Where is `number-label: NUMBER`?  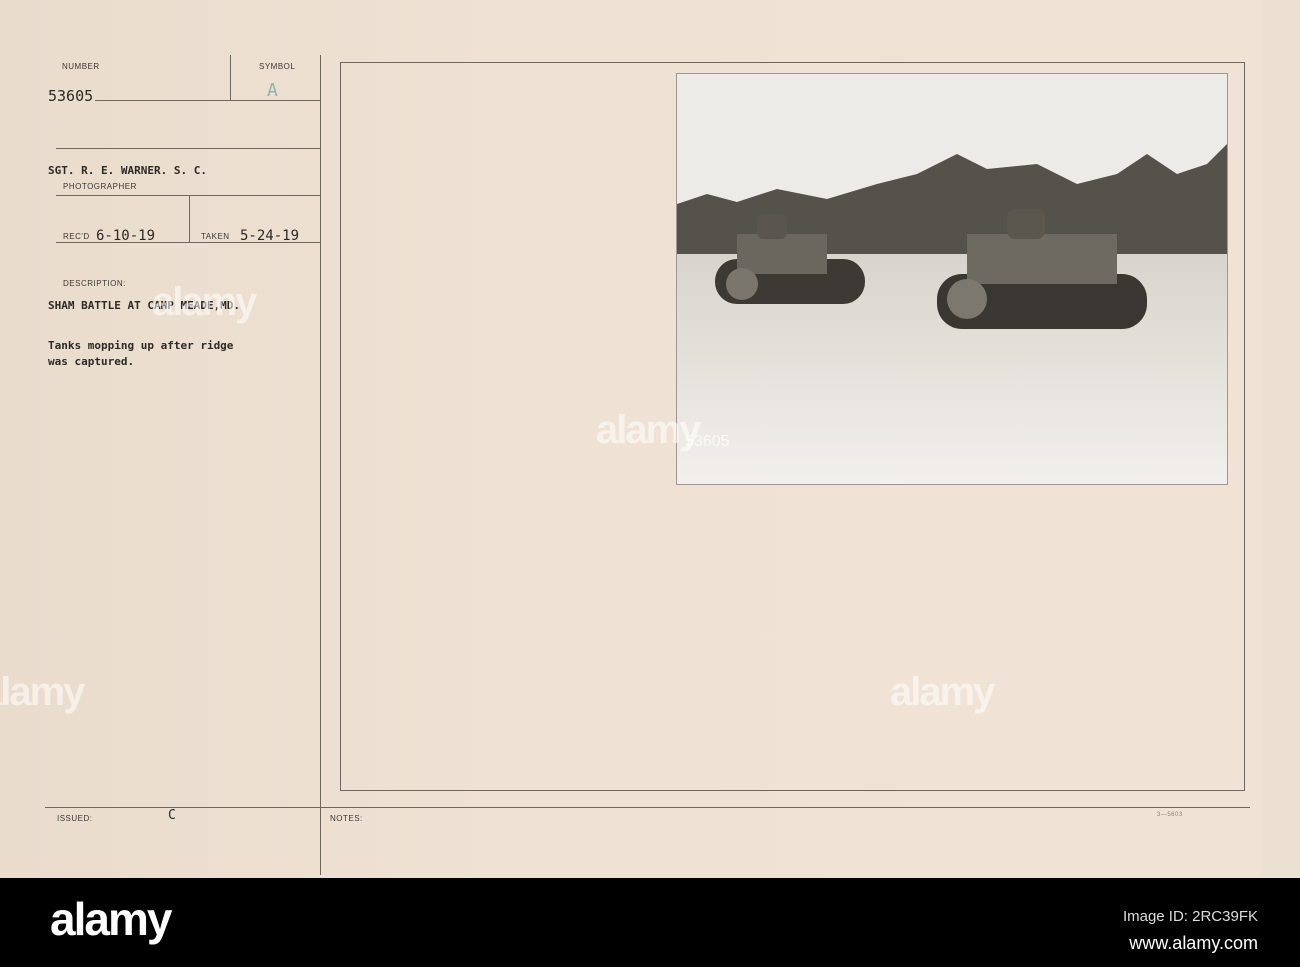
number-label: NUMBER is located at coordinates (81, 66).